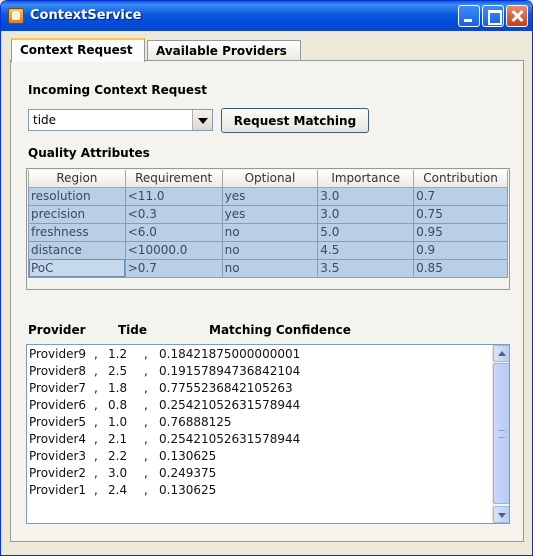  Describe the element at coordinates (58, 456) in the screenshot. I see `provider-name: Provider3` at that location.